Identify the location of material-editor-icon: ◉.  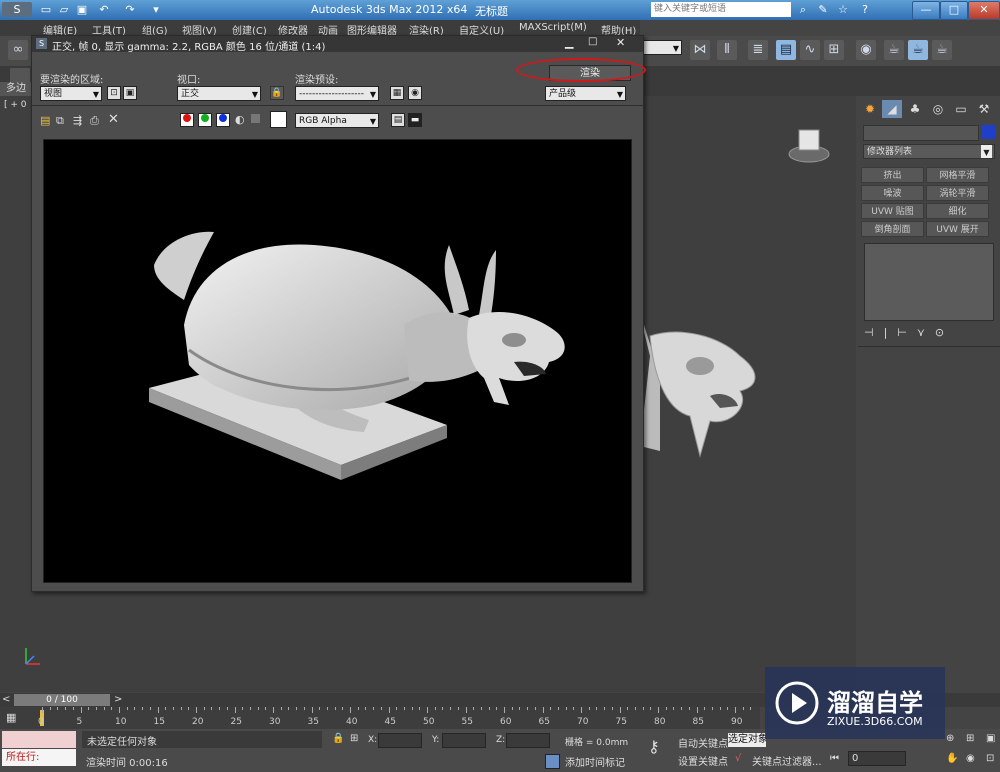
(866, 50).